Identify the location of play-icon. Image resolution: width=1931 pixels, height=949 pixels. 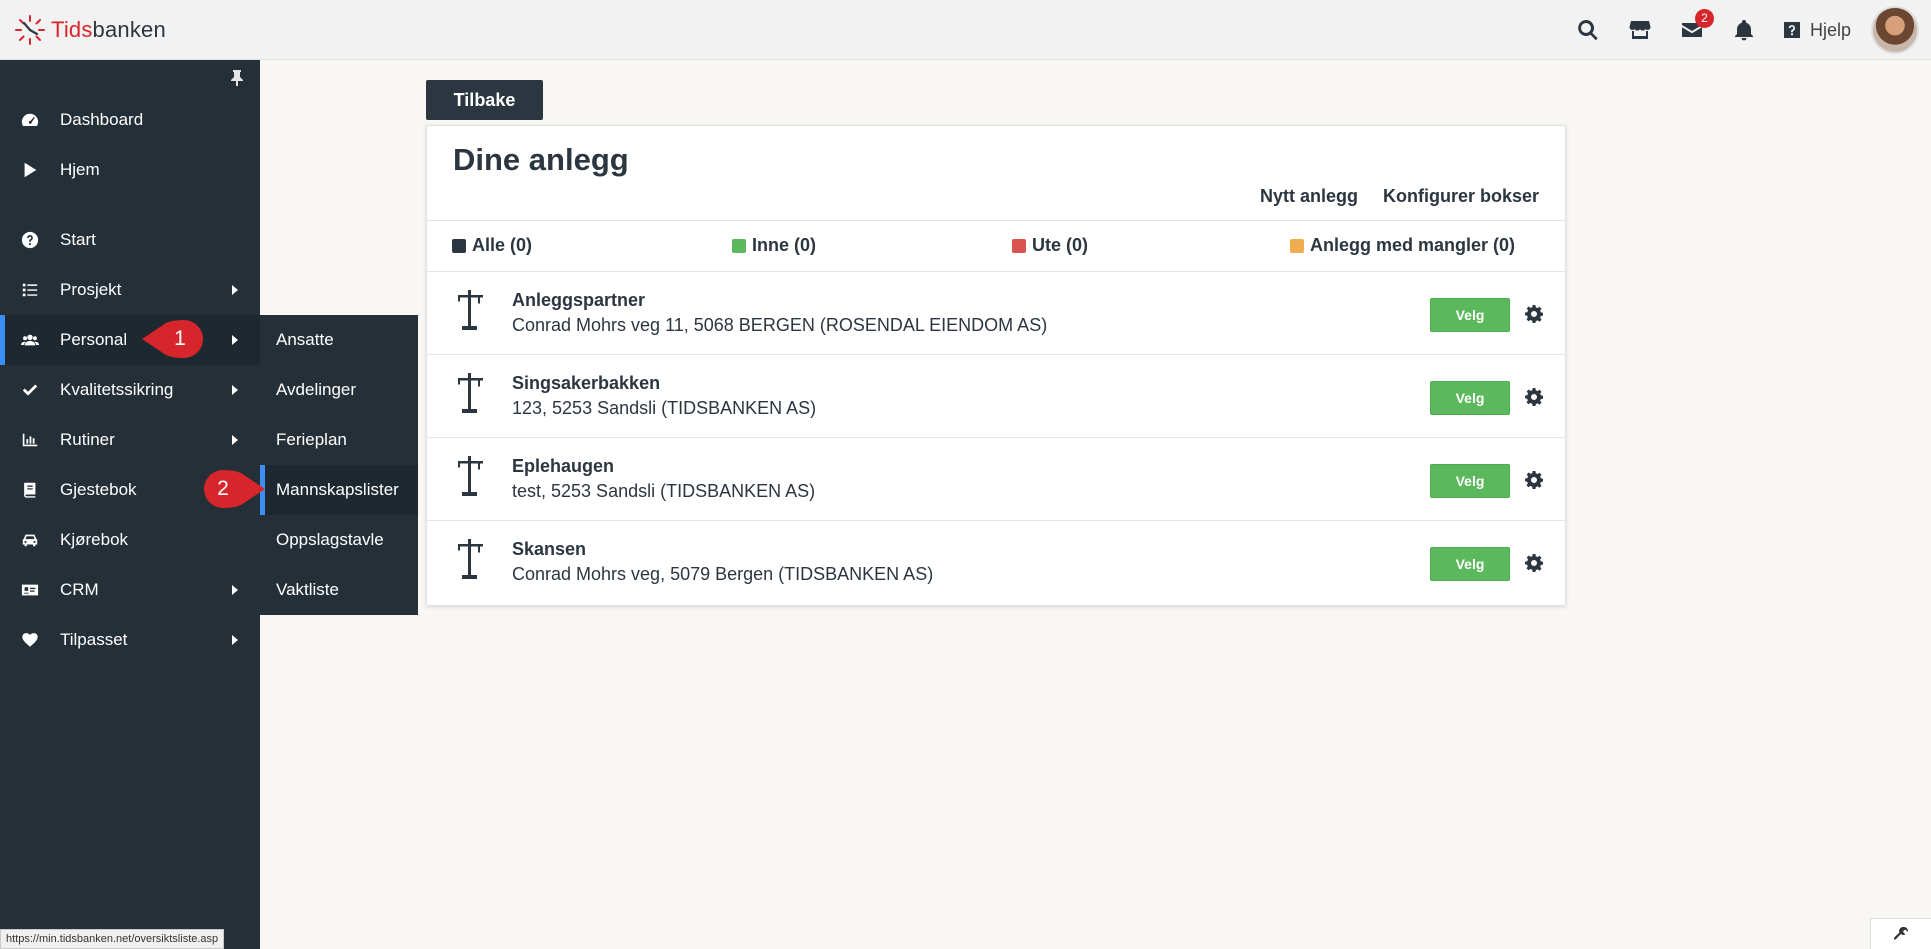
(30, 170).